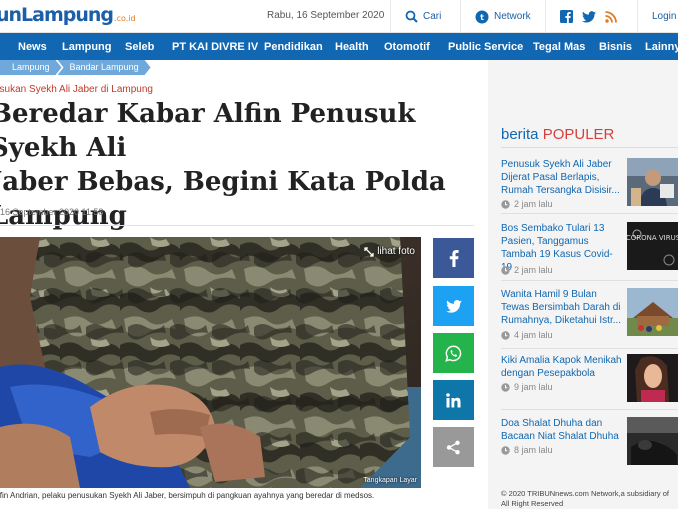 This screenshot has height=509, width=678. I want to click on svg-text: t, so click(482, 17).